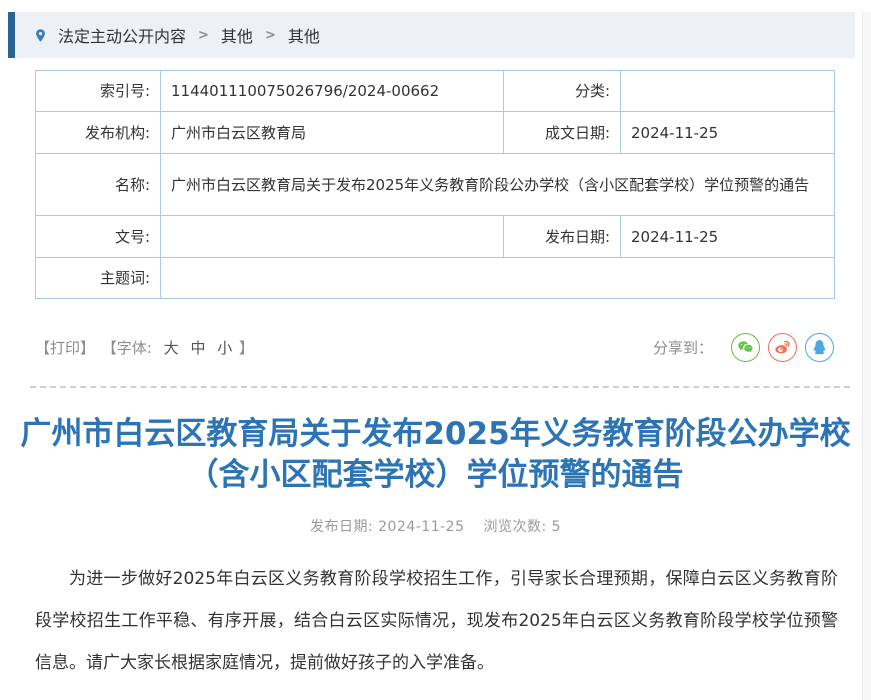  Describe the element at coordinates (515, 527) in the screenshot. I see `views-meta-label: 浏览次数:` at that location.